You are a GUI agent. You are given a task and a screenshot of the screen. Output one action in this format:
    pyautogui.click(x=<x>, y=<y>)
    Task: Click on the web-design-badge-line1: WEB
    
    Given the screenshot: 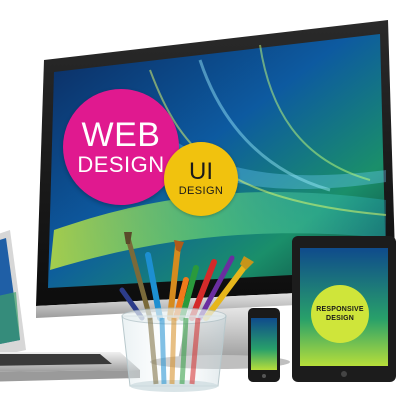 What is the action you would take?
    pyautogui.click(x=121, y=135)
    